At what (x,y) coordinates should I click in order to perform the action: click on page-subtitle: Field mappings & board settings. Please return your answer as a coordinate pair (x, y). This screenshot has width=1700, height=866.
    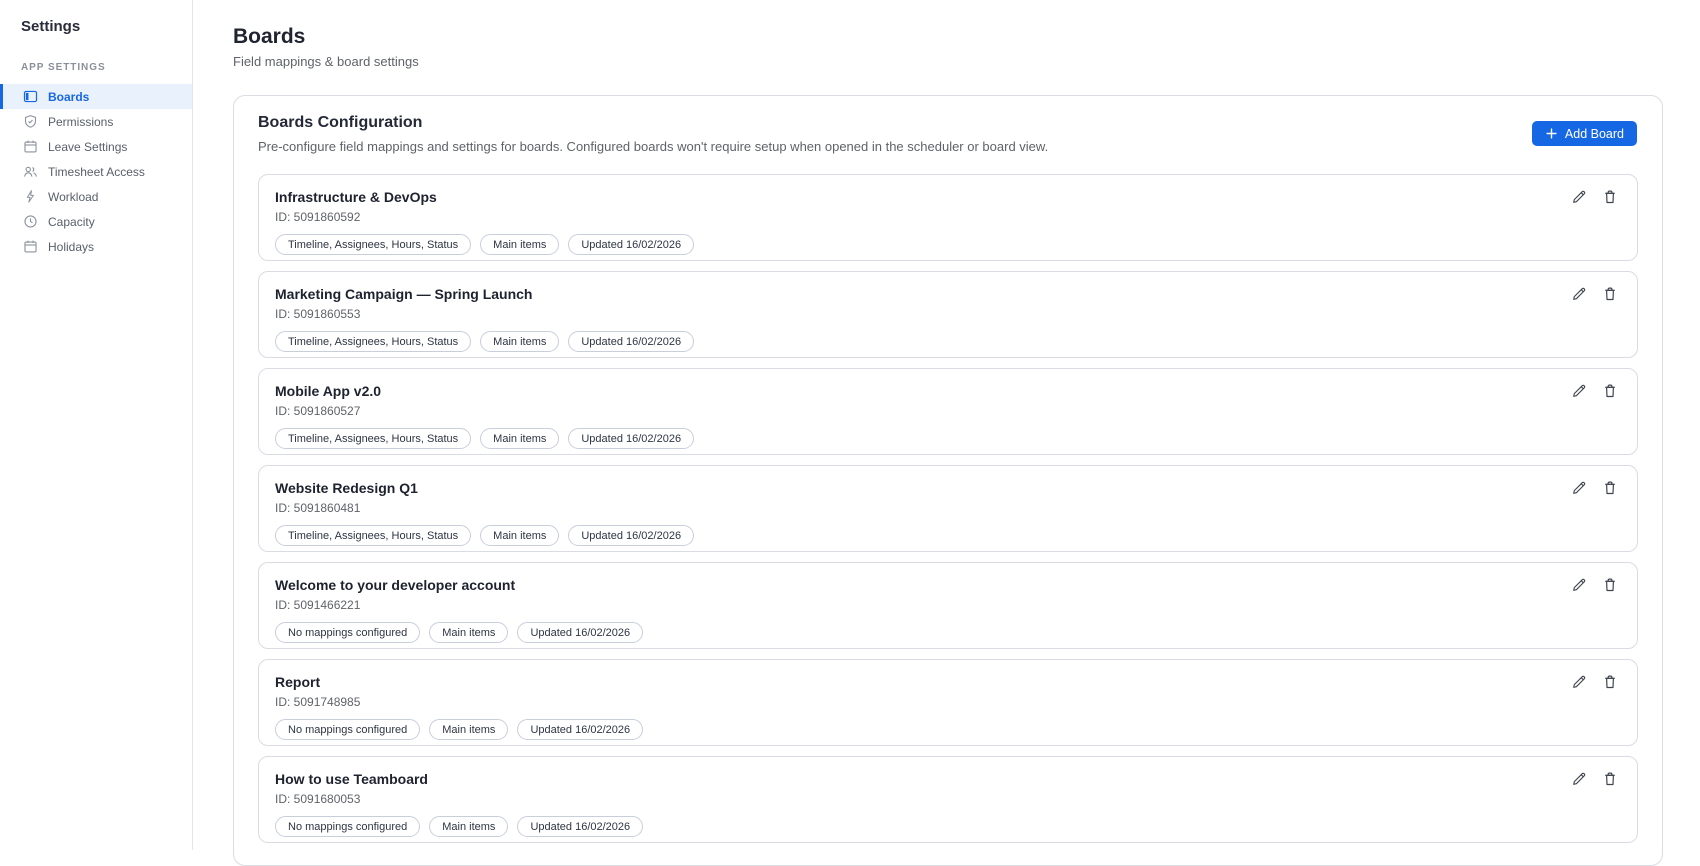
    Looking at the image, I should click on (326, 61).